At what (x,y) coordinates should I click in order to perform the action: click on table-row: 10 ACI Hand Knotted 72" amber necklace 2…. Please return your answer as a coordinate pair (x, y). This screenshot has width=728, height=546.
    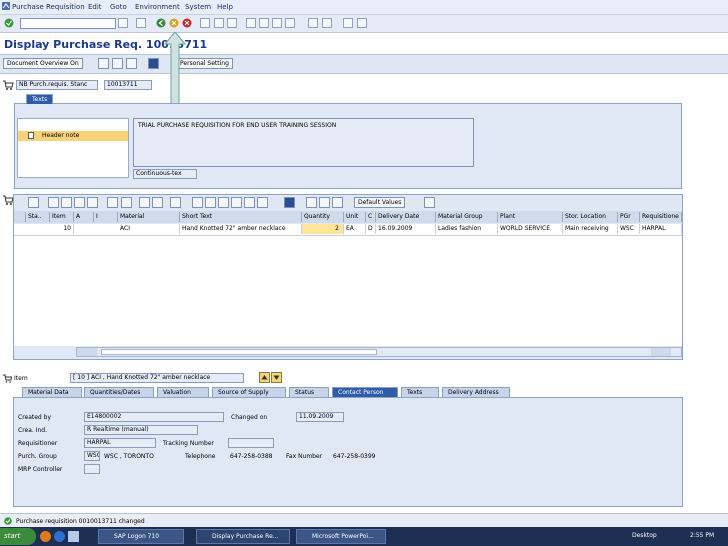
    Looking at the image, I should click on (348, 230).